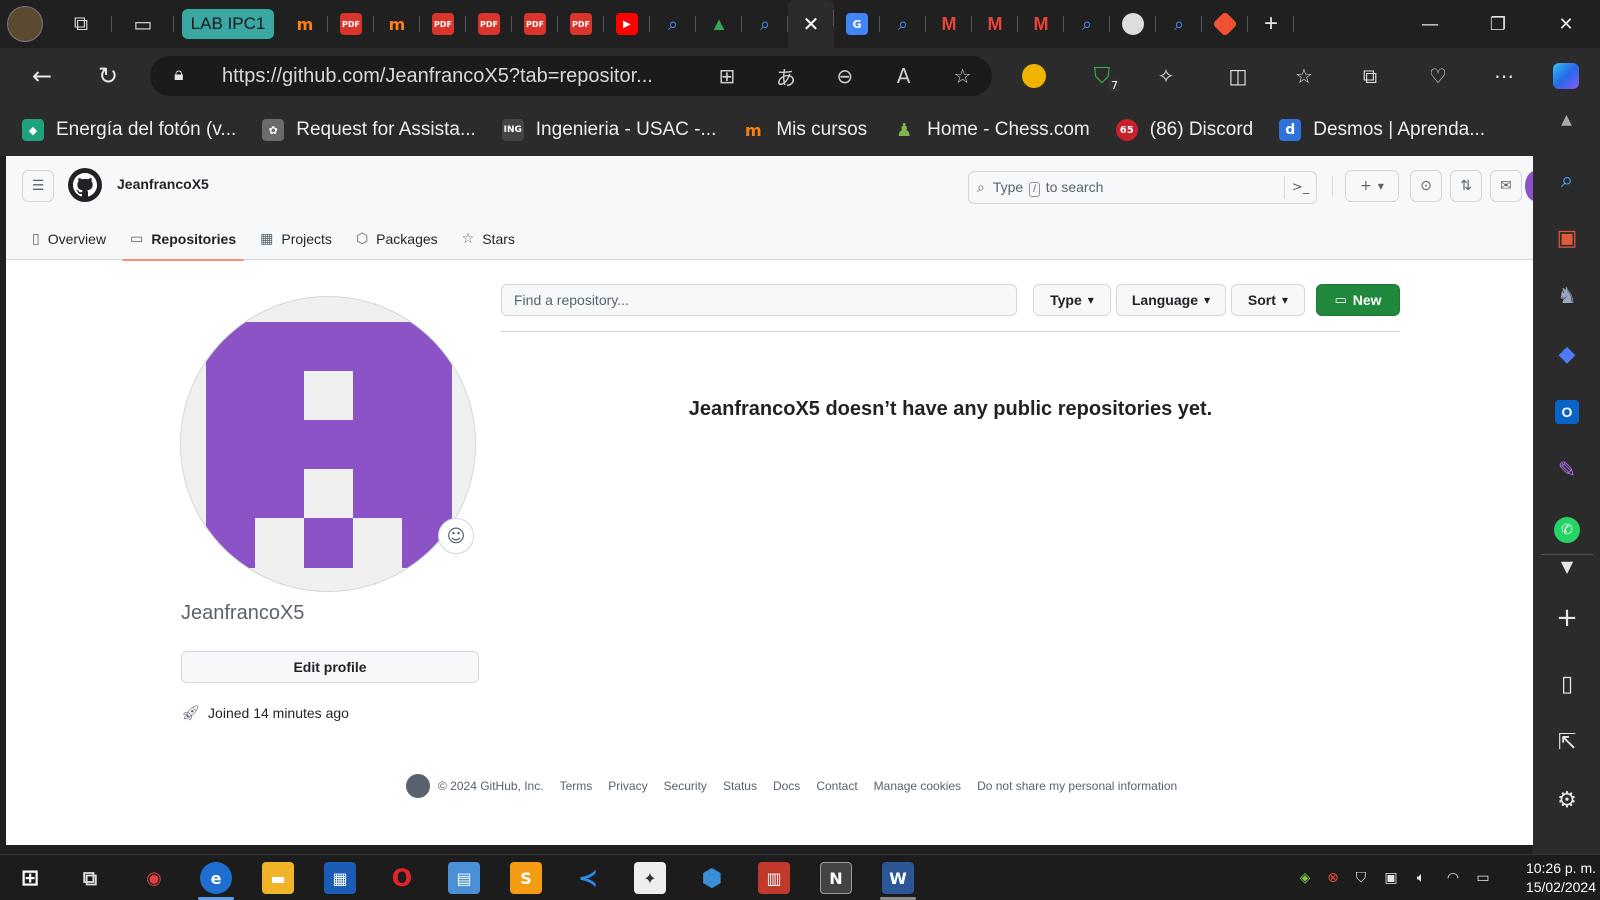  Describe the element at coordinates (804, 130) in the screenshot. I see `favorite-link: m Mis cursos` at that location.